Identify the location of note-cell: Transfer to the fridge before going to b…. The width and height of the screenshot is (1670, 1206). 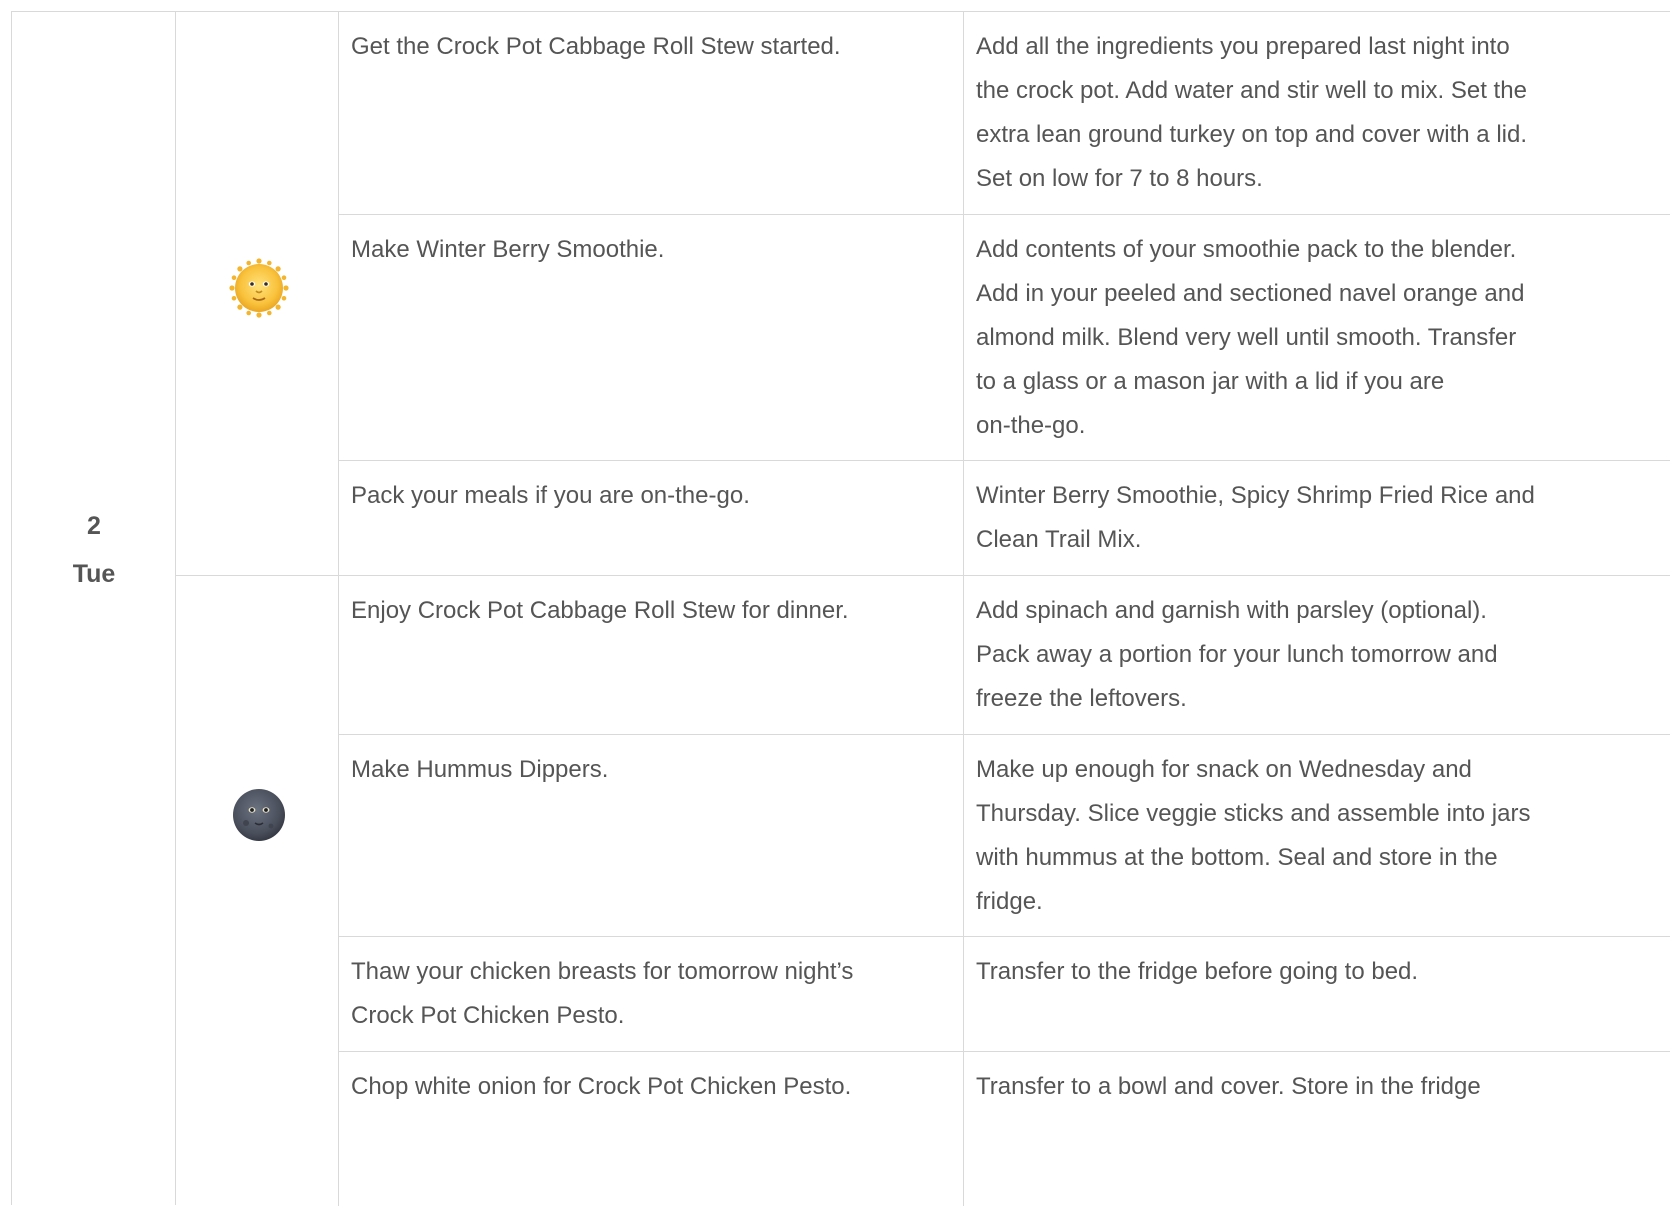
(1197, 971).